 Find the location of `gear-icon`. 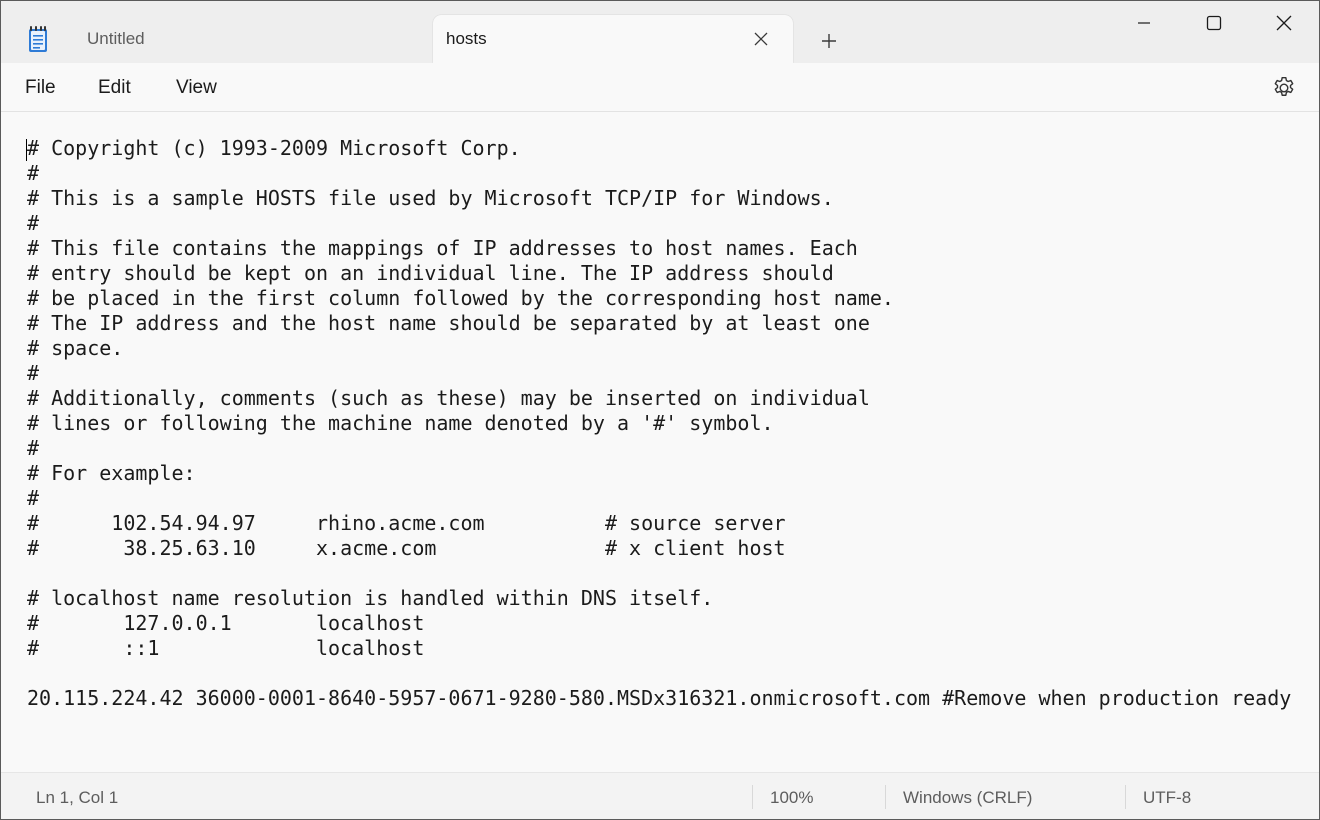

gear-icon is located at coordinates (1284, 88).